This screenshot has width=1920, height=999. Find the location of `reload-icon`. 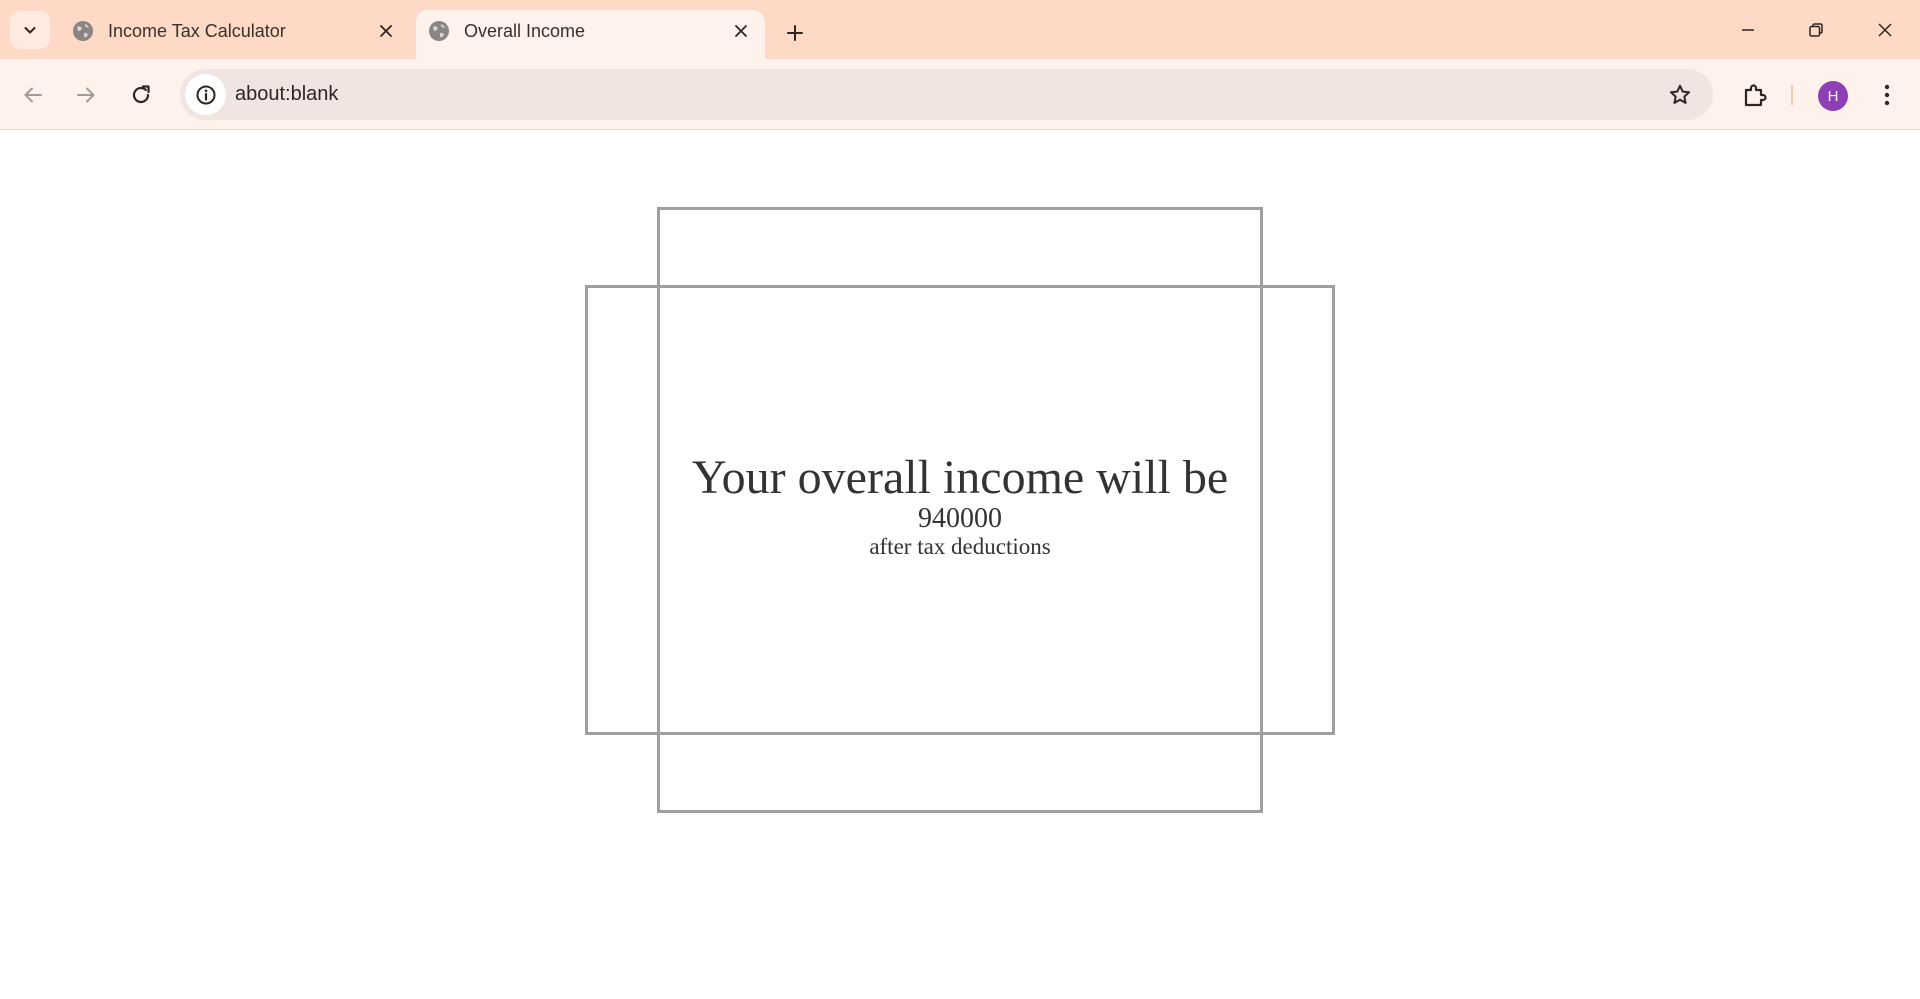

reload-icon is located at coordinates (141, 94).